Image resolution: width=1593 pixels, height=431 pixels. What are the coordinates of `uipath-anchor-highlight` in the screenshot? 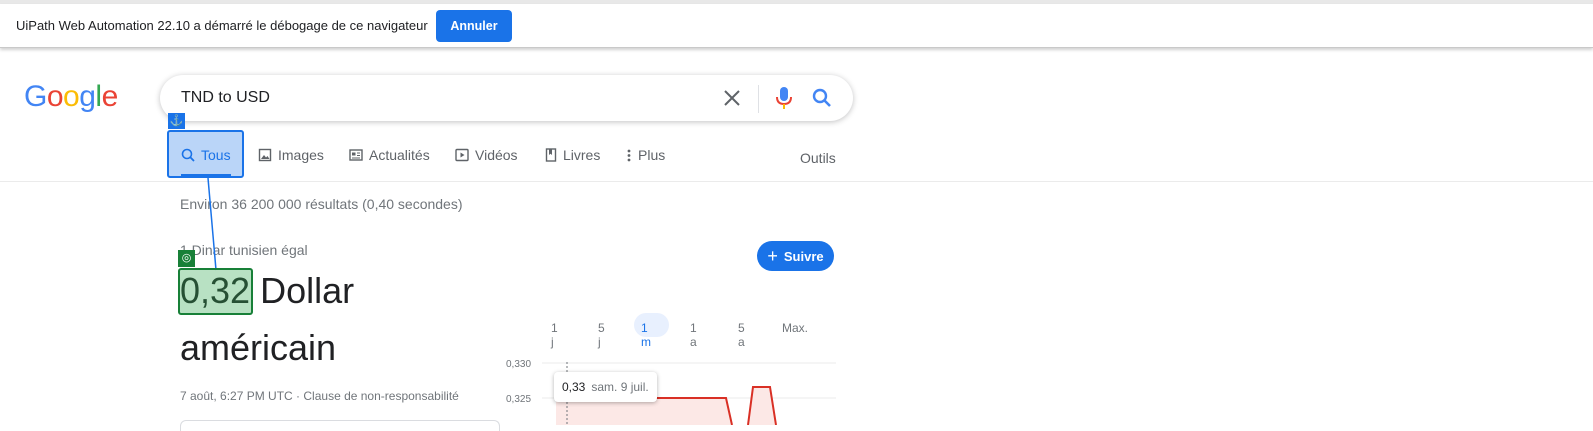 It's located at (205, 154).